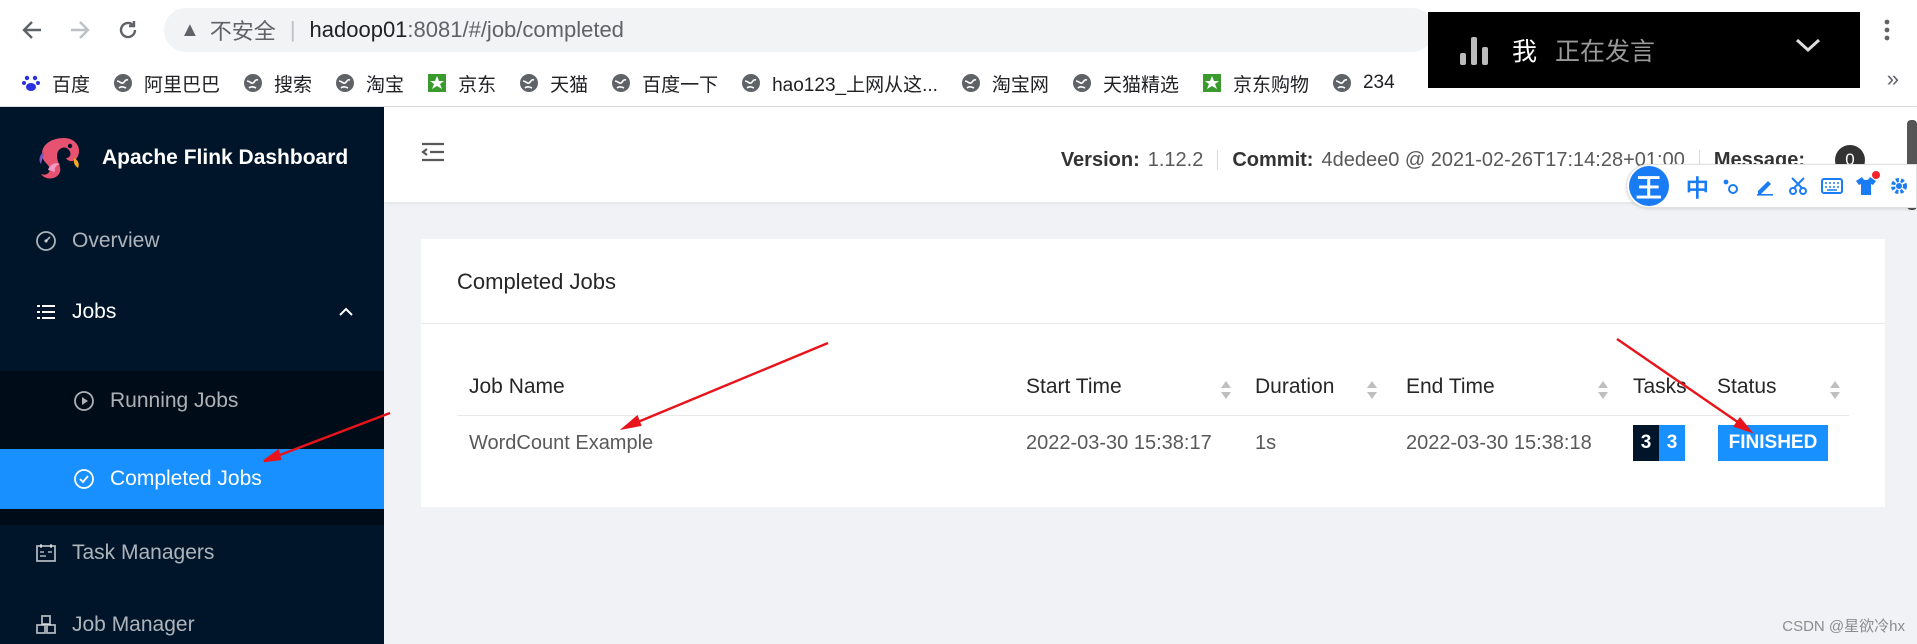 This screenshot has width=1917, height=644. I want to click on chevron-up-icon, so click(346, 312).